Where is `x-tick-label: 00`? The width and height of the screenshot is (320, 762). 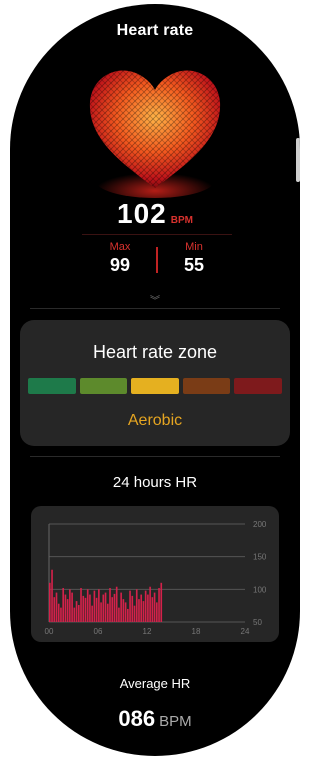
x-tick-label: 00 is located at coordinates (49, 631).